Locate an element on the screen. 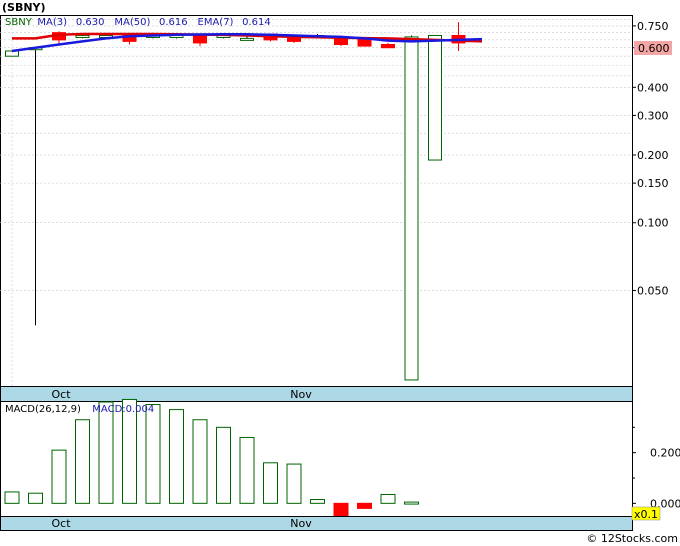 The image size is (680, 546). legend-item: 0.630 is located at coordinates (90, 22).